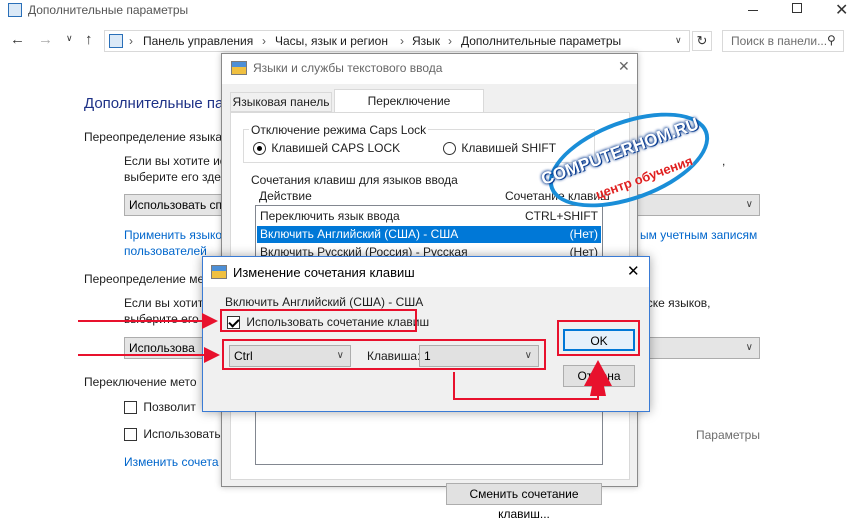  I want to click on watermark-logo: COMPUTERHOM.RU центр обучения, so click(629, 160).